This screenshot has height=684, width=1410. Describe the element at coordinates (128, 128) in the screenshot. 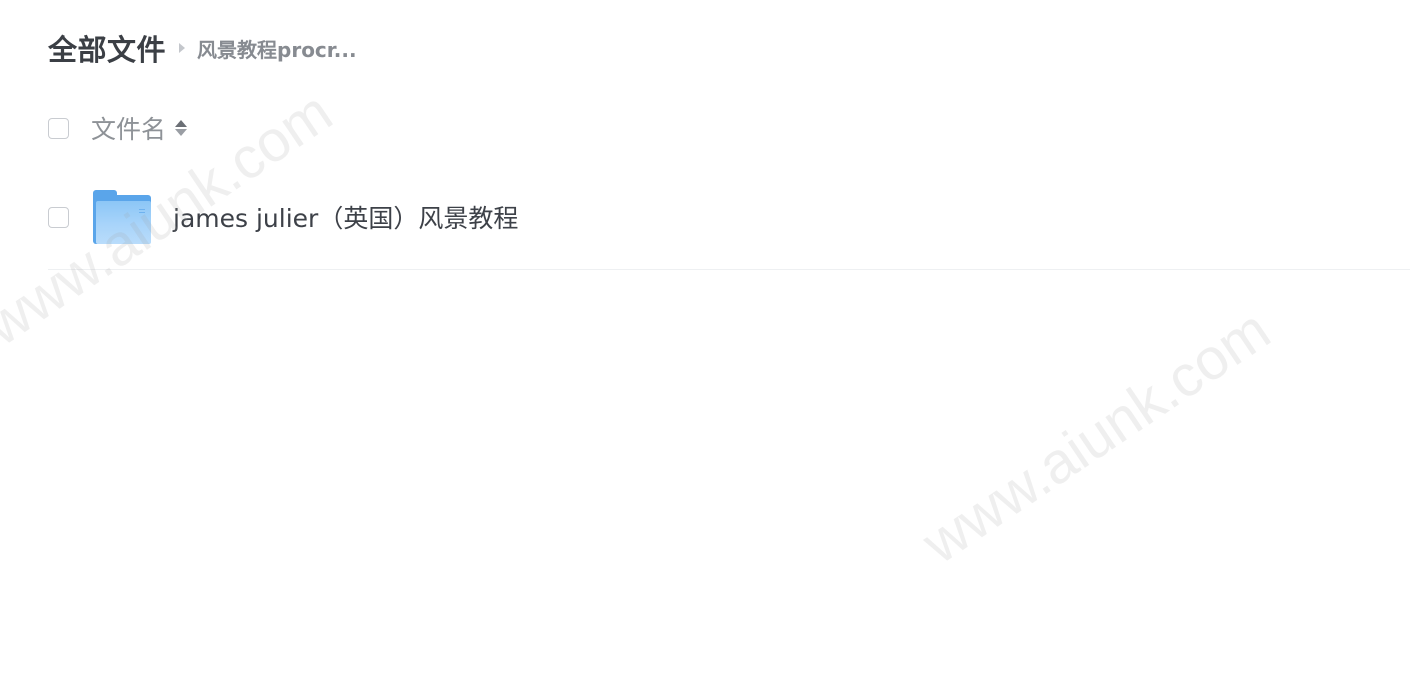

I see `column-header-filename: 文件名` at that location.